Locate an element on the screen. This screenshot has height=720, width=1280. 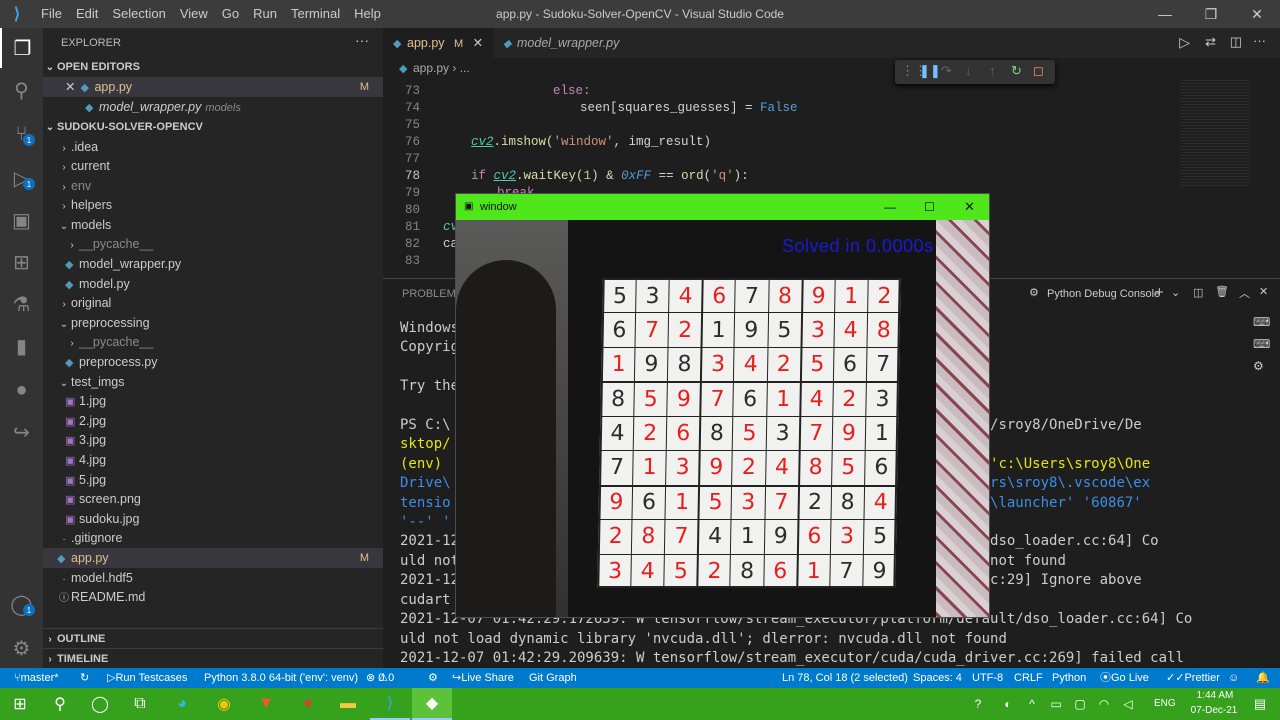
project-header: ⌄ SUDOKU-SOLVER-OPENCV is located at coordinates (213, 127).